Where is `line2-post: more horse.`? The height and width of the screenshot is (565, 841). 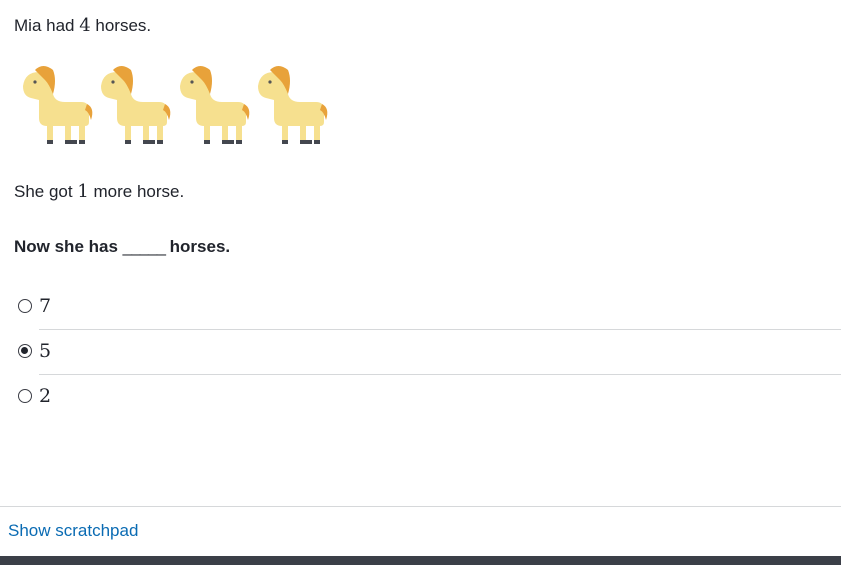 line2-post: more horse. is located at coordinates (136, 191).